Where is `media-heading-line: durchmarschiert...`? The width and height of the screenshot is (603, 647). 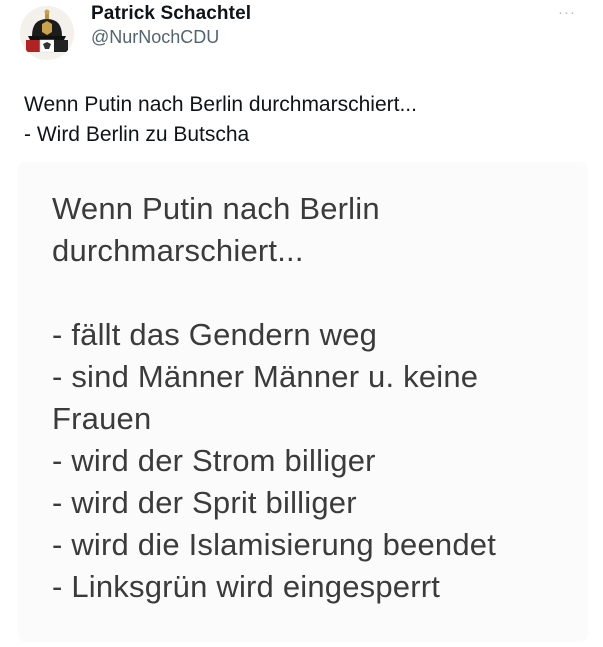 media-heading-line: durchmarschiert... is located at coordinates (178, 250).